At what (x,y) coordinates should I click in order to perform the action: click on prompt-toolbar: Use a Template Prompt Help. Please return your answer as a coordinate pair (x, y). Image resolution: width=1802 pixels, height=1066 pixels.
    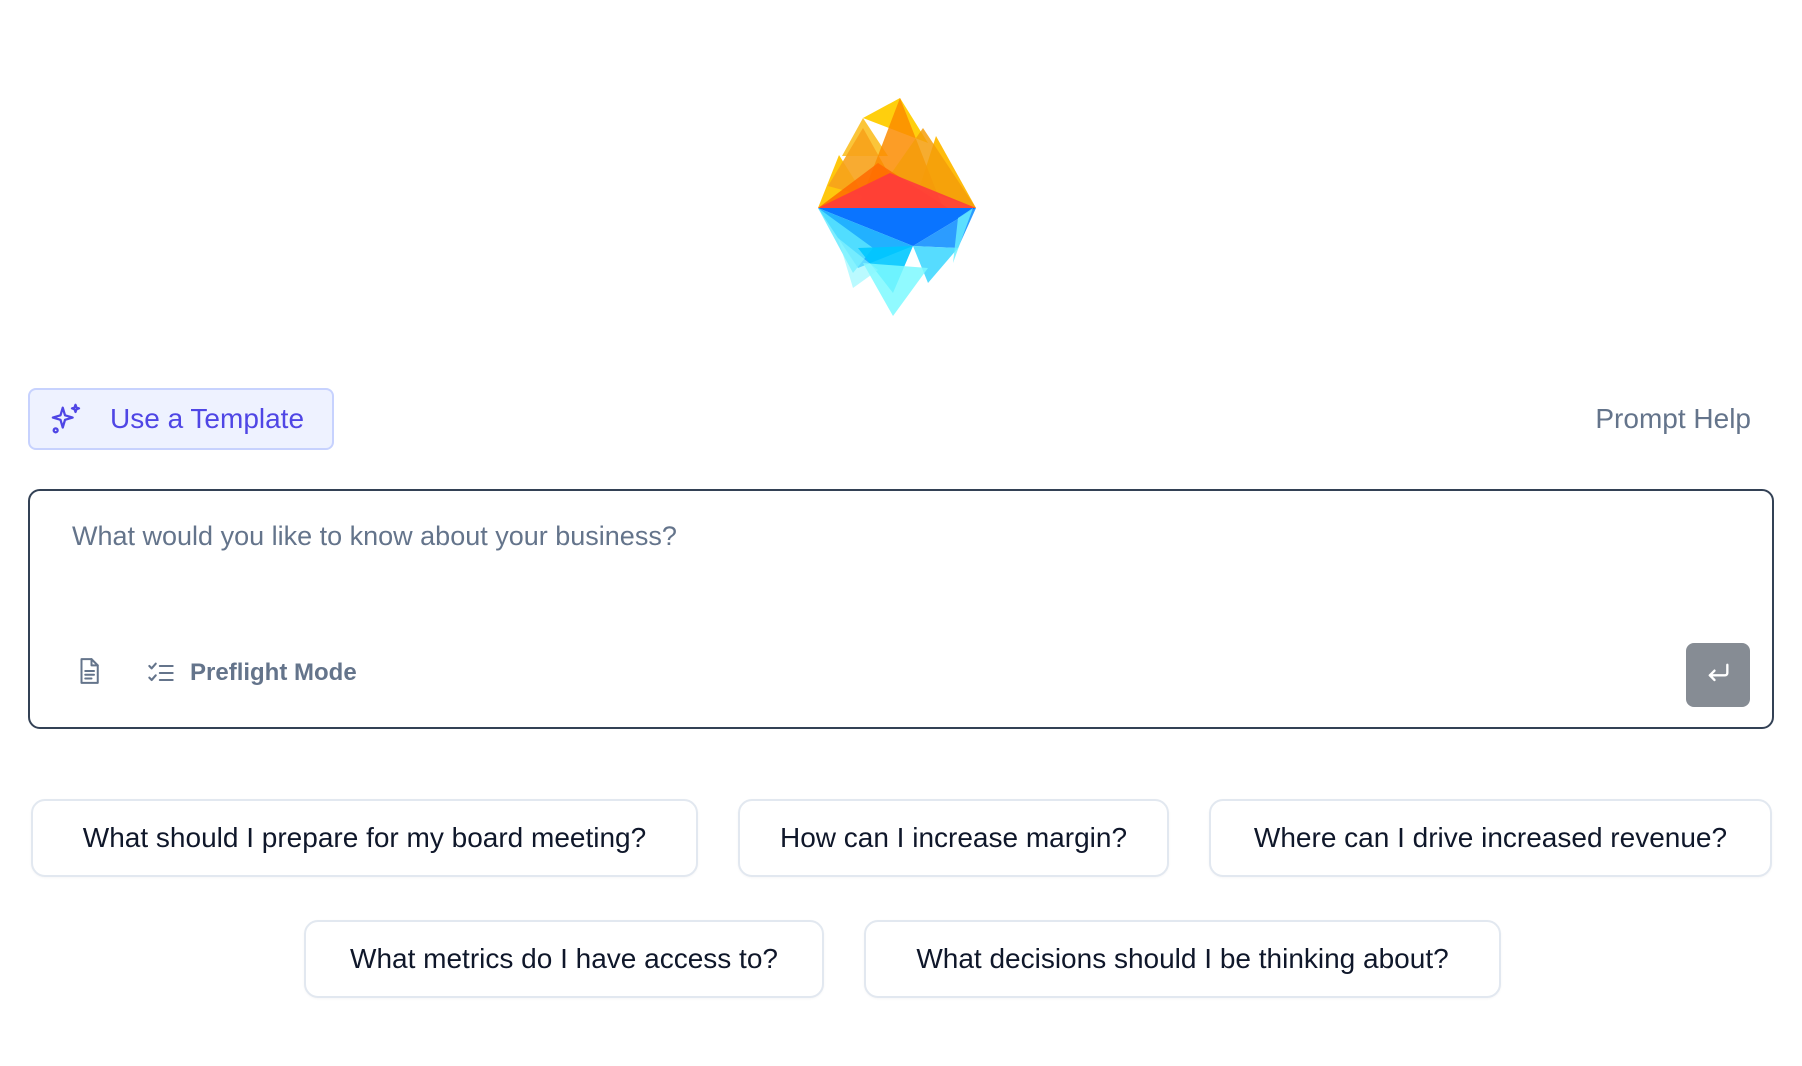
    Looking at the image, I should click on (901, 420).